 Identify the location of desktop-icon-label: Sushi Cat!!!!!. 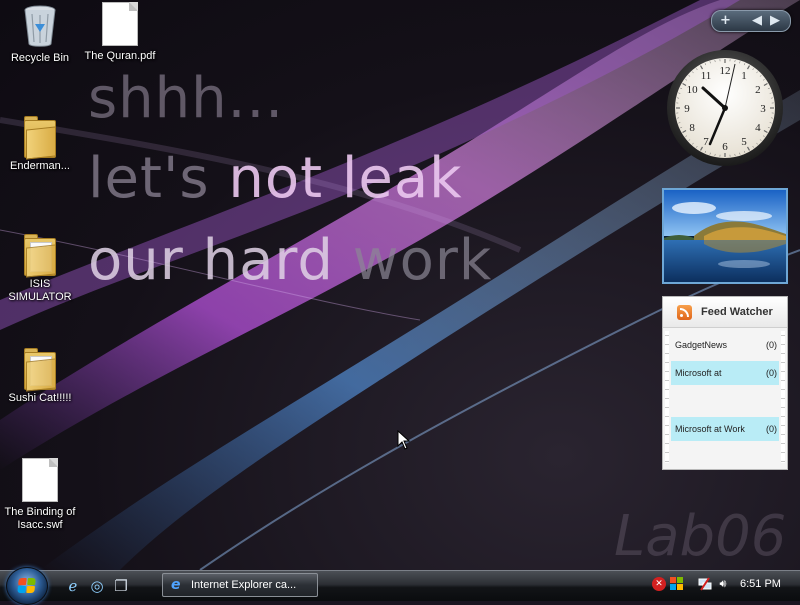
(40, 398).